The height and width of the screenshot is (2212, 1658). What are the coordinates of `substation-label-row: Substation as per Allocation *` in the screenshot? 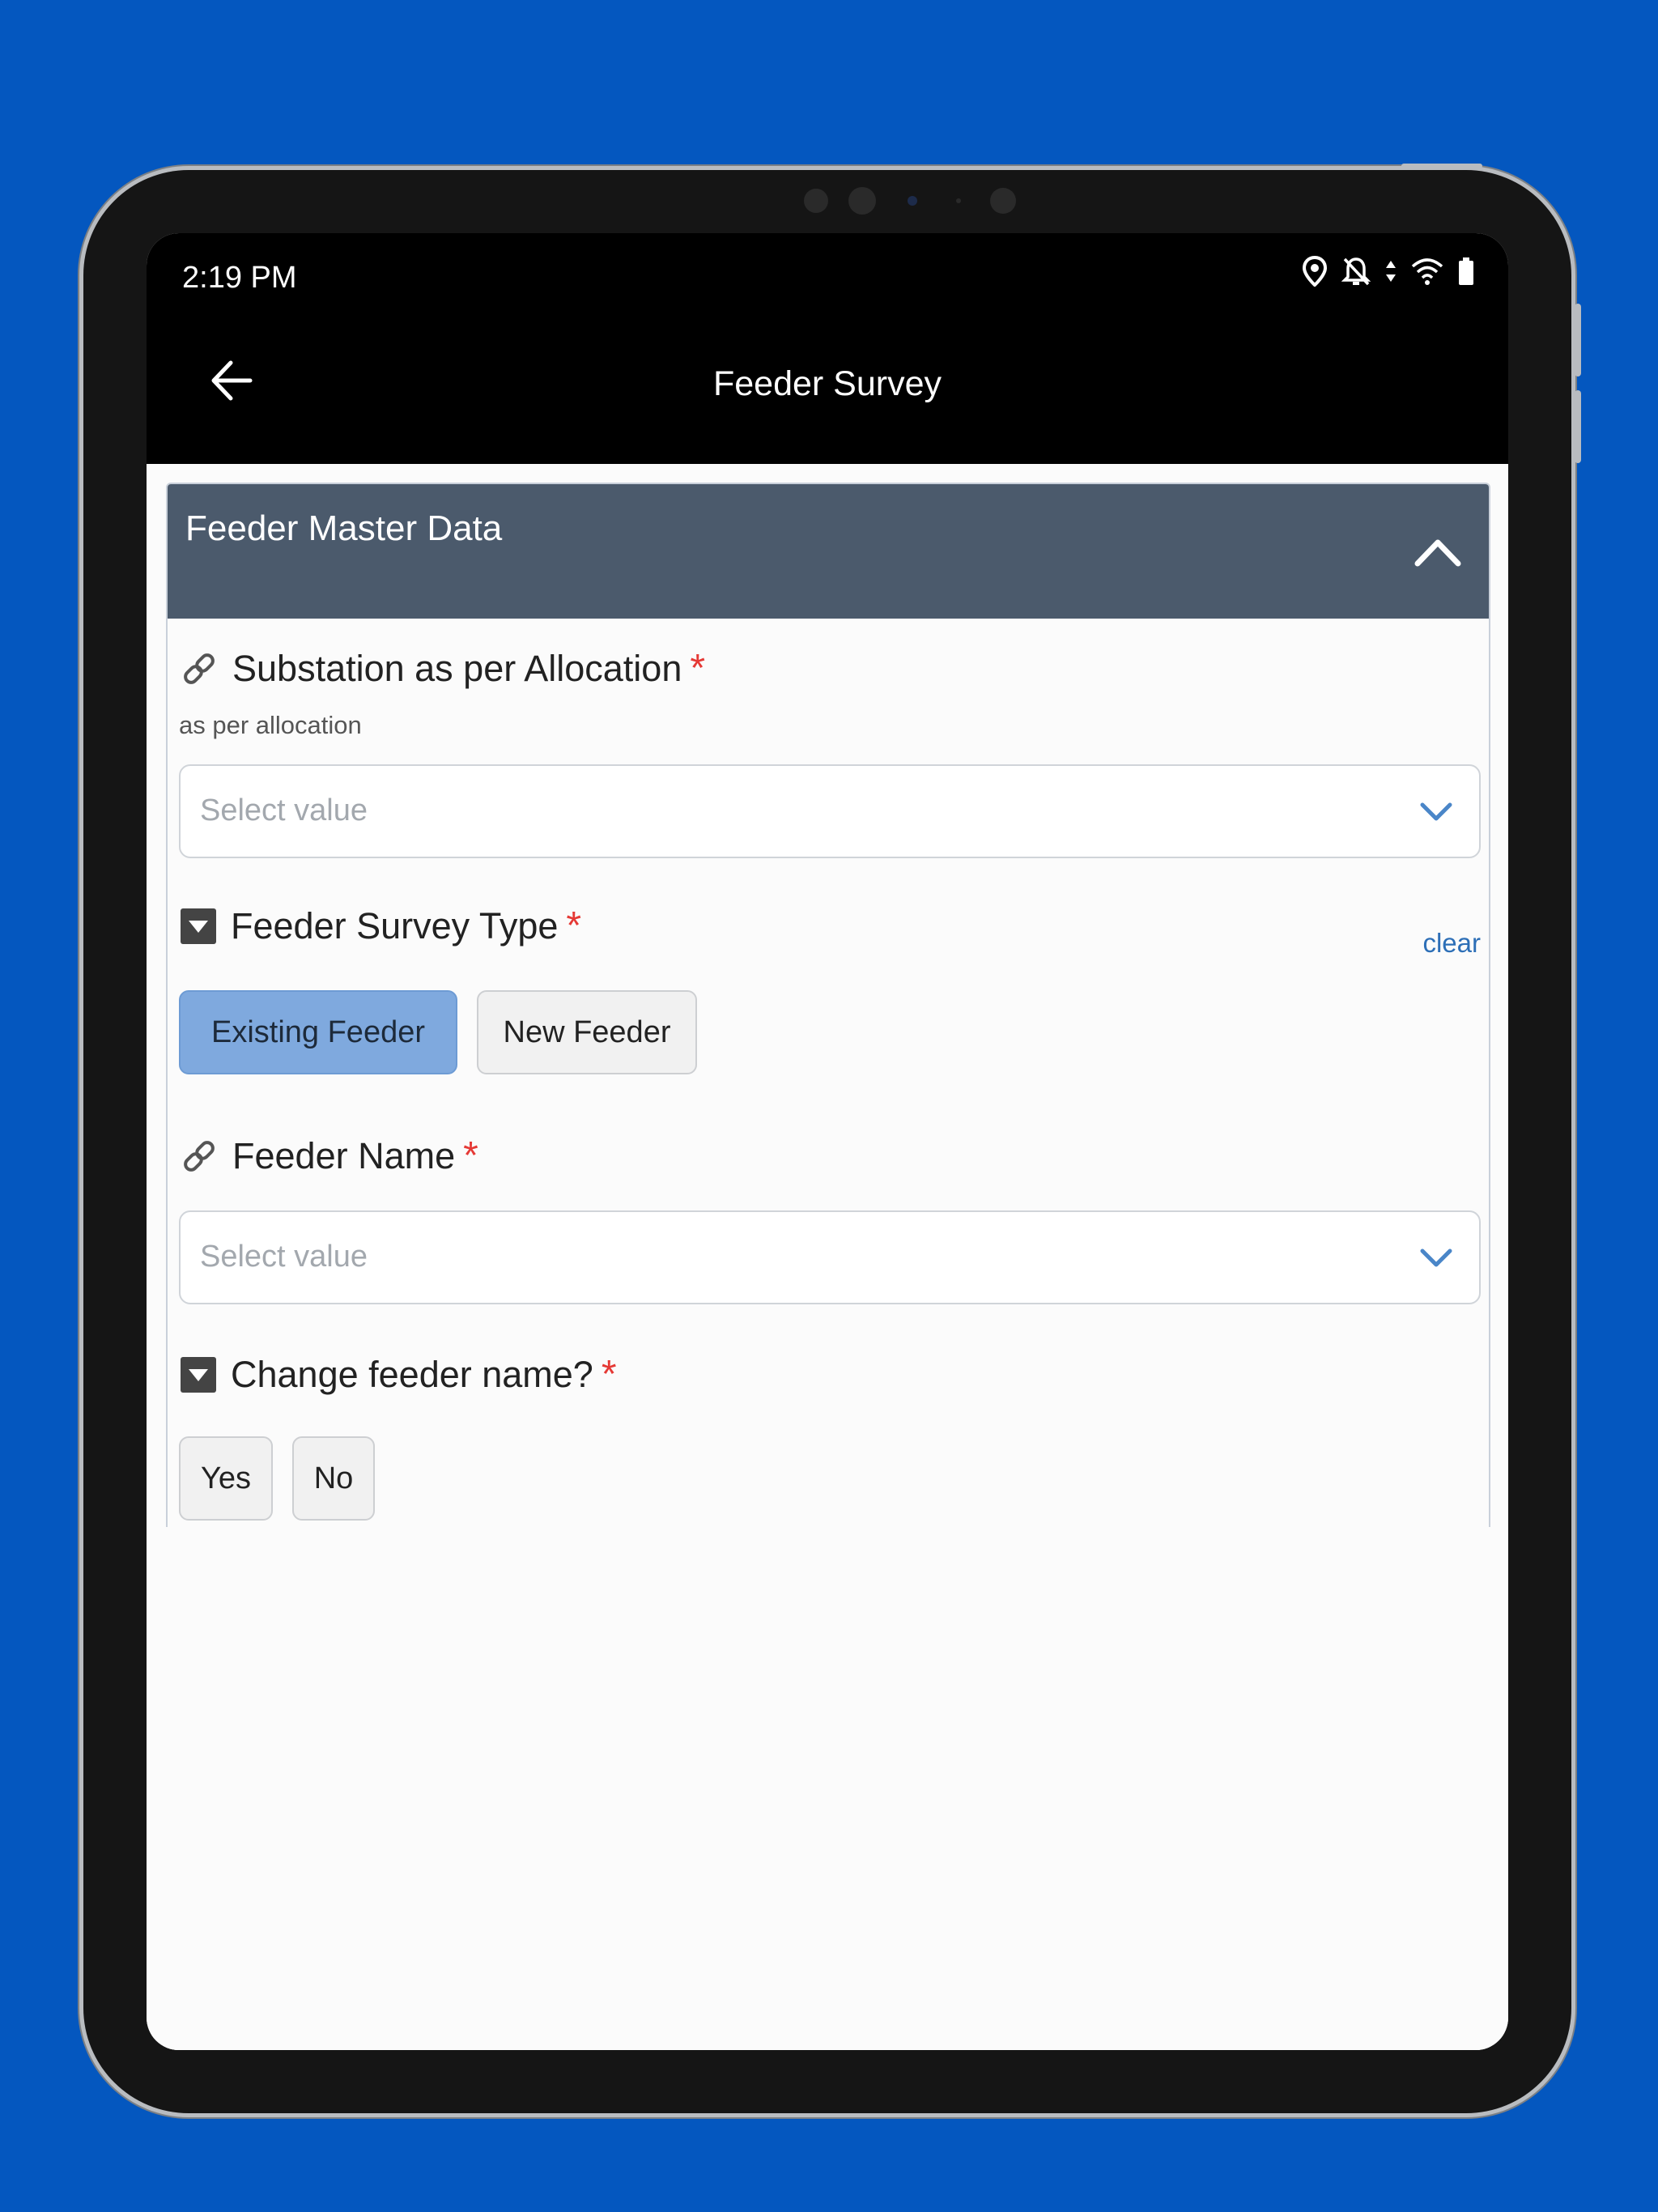 It's located at (443, 669).